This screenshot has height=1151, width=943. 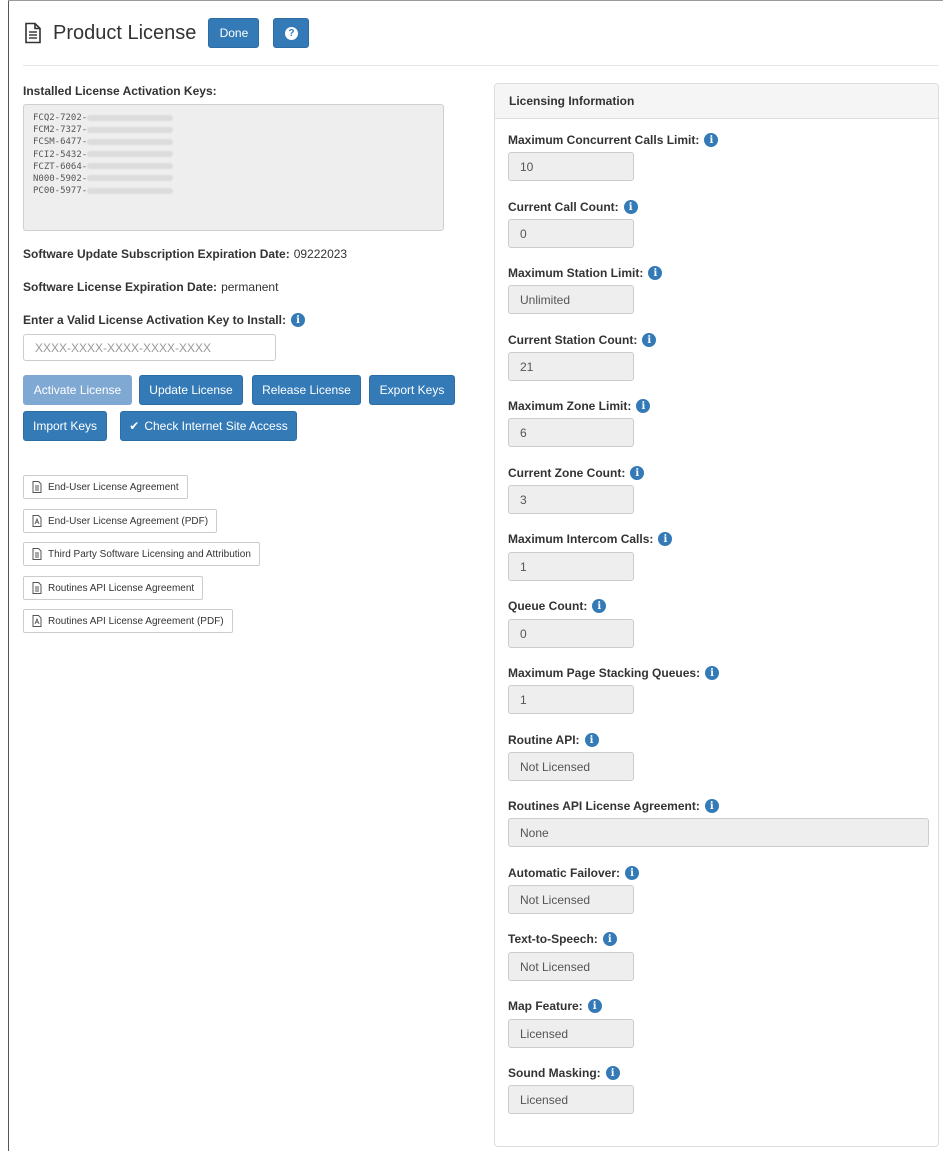 What do you see at coordinates (555, 1006) in the screenshot?
I see `map-feature-label: Map Feature: i` at bounding box center [555, 1006].